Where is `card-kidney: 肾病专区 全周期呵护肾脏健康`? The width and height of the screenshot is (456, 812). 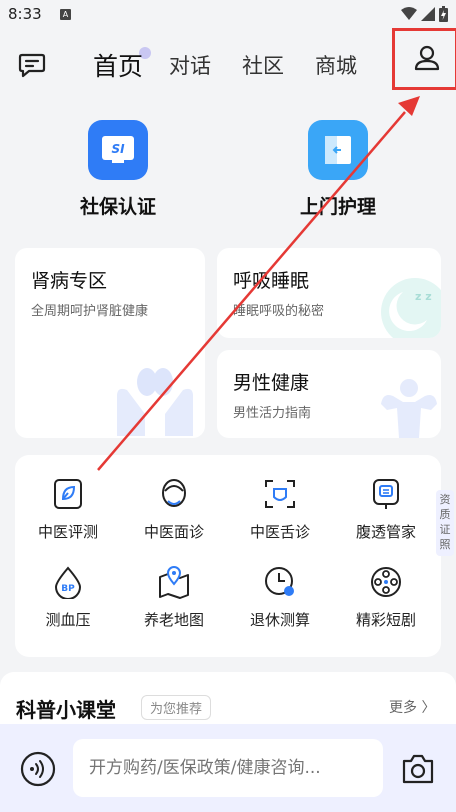 card-kidney: 肾病专区 全周期呵护肾脏健康 is located at coordinates (110, 343).